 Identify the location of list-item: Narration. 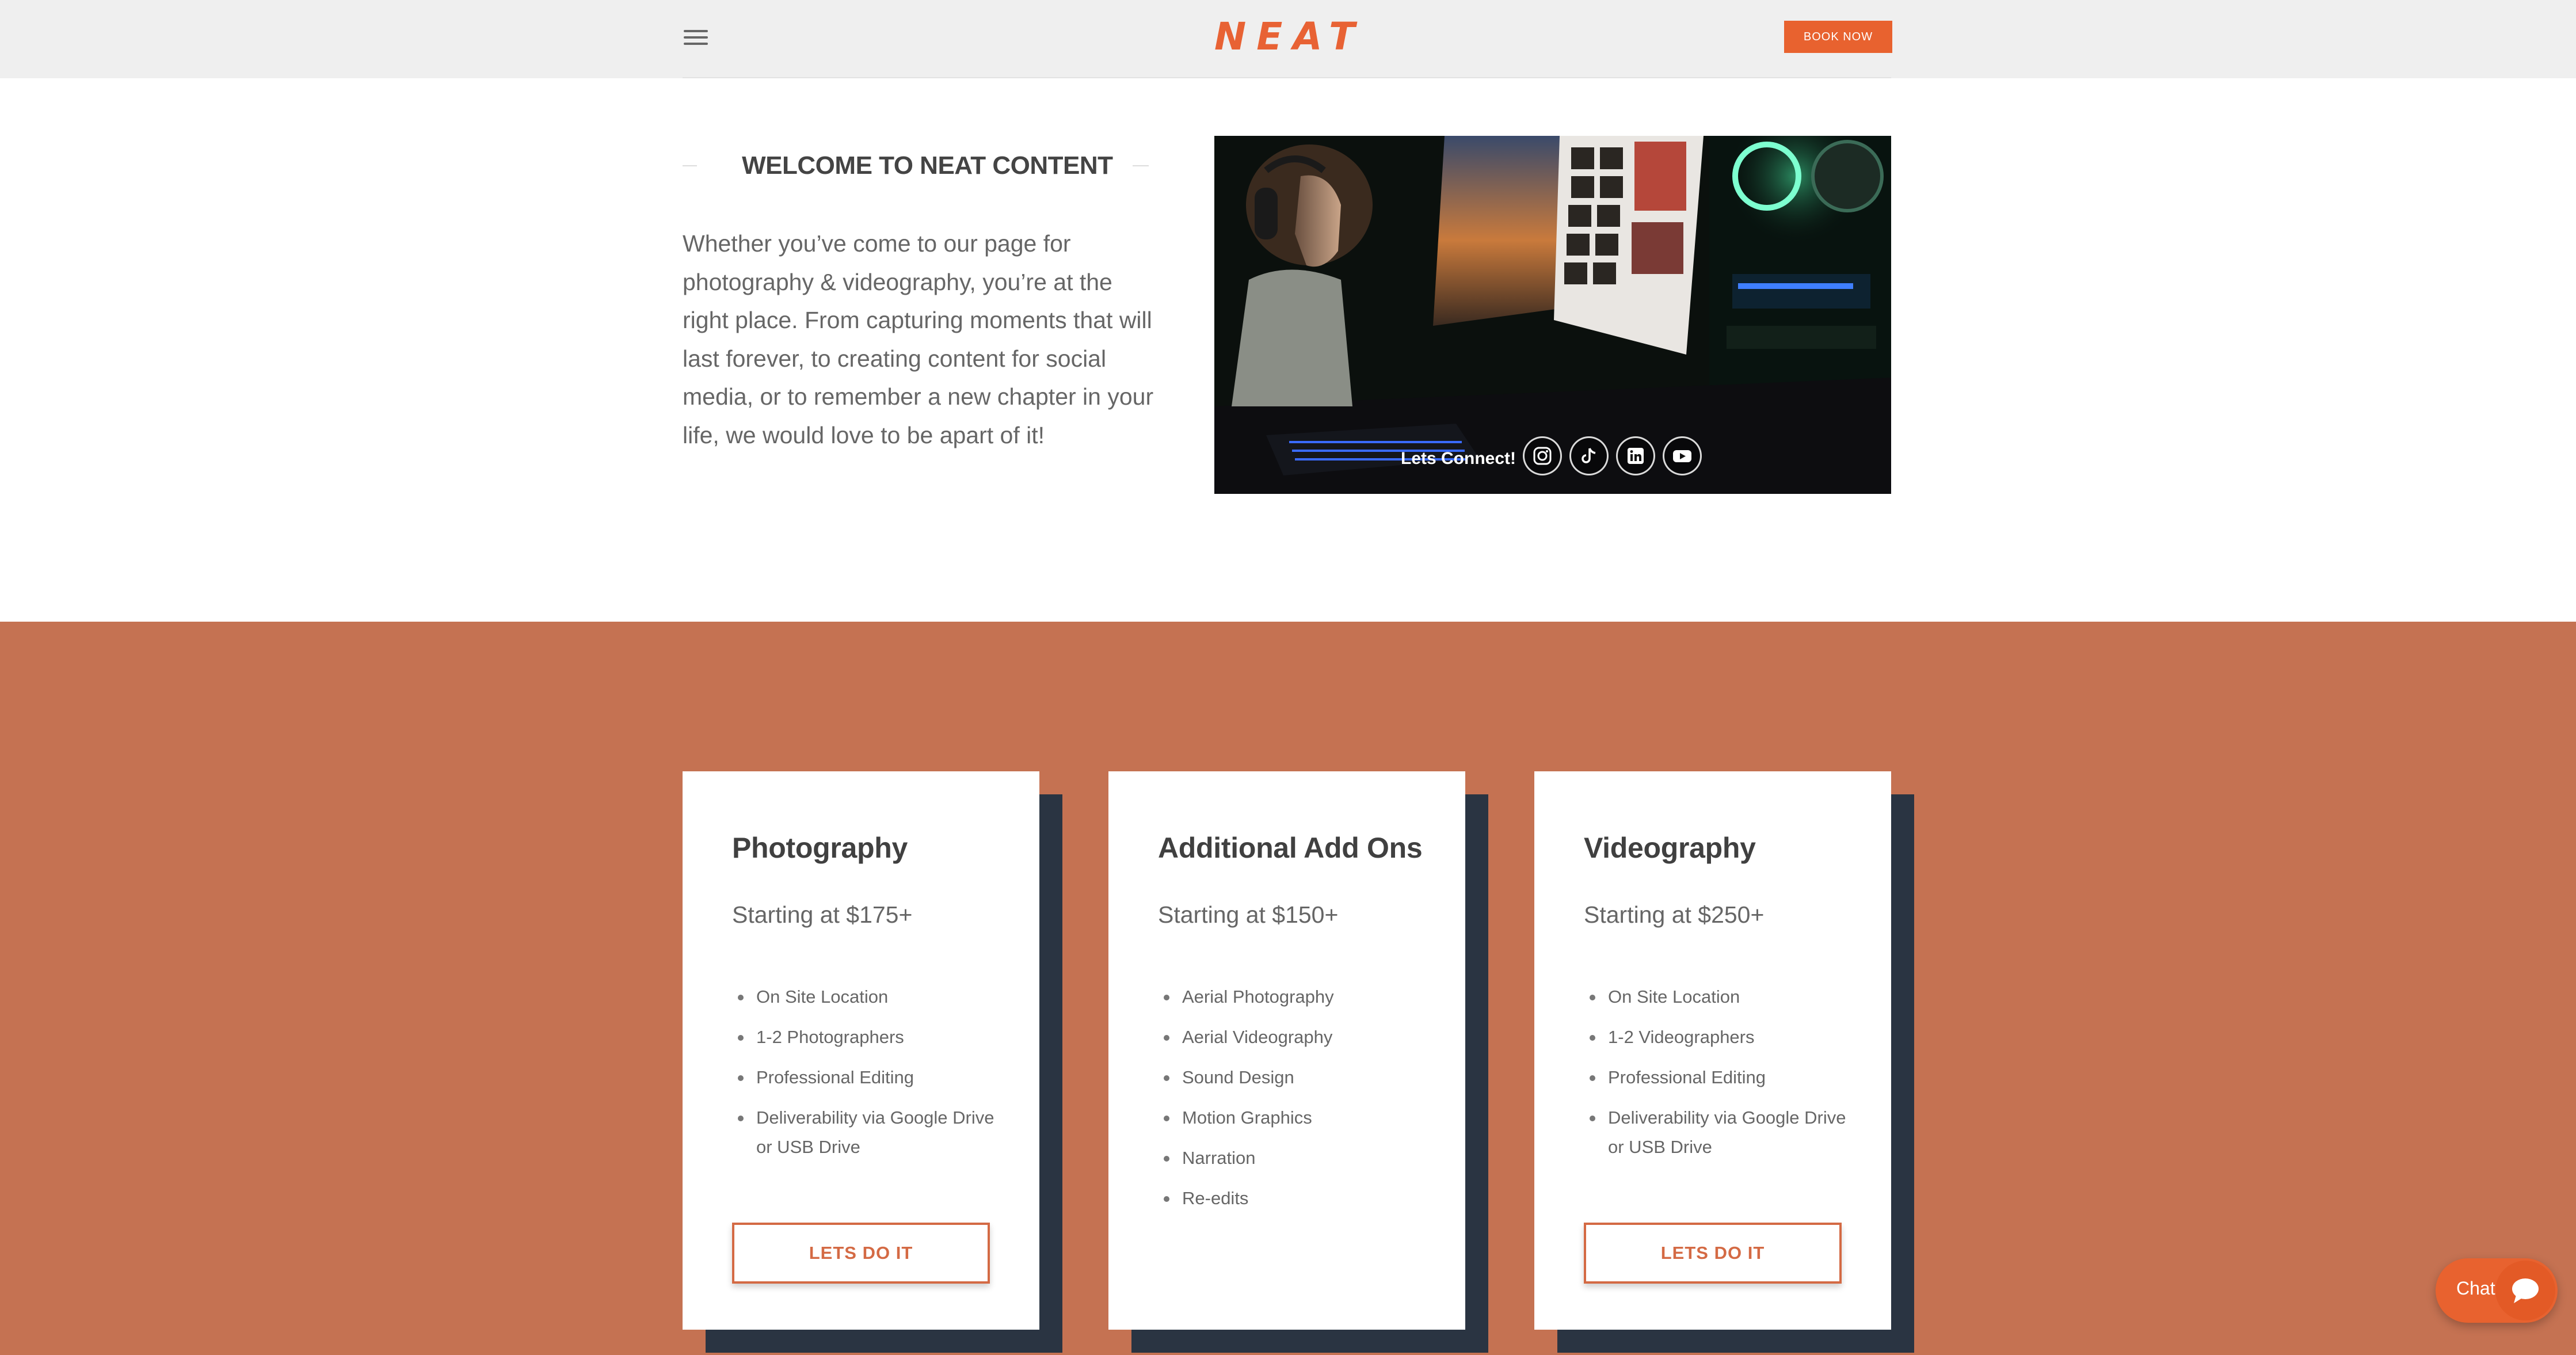
(1296, 1158).